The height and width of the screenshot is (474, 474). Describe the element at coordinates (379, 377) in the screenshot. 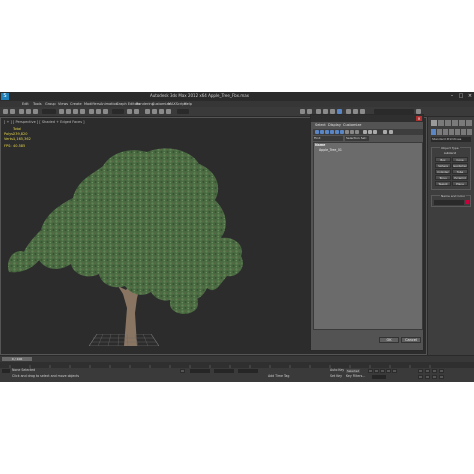

I see `current-frame-field` at that location.